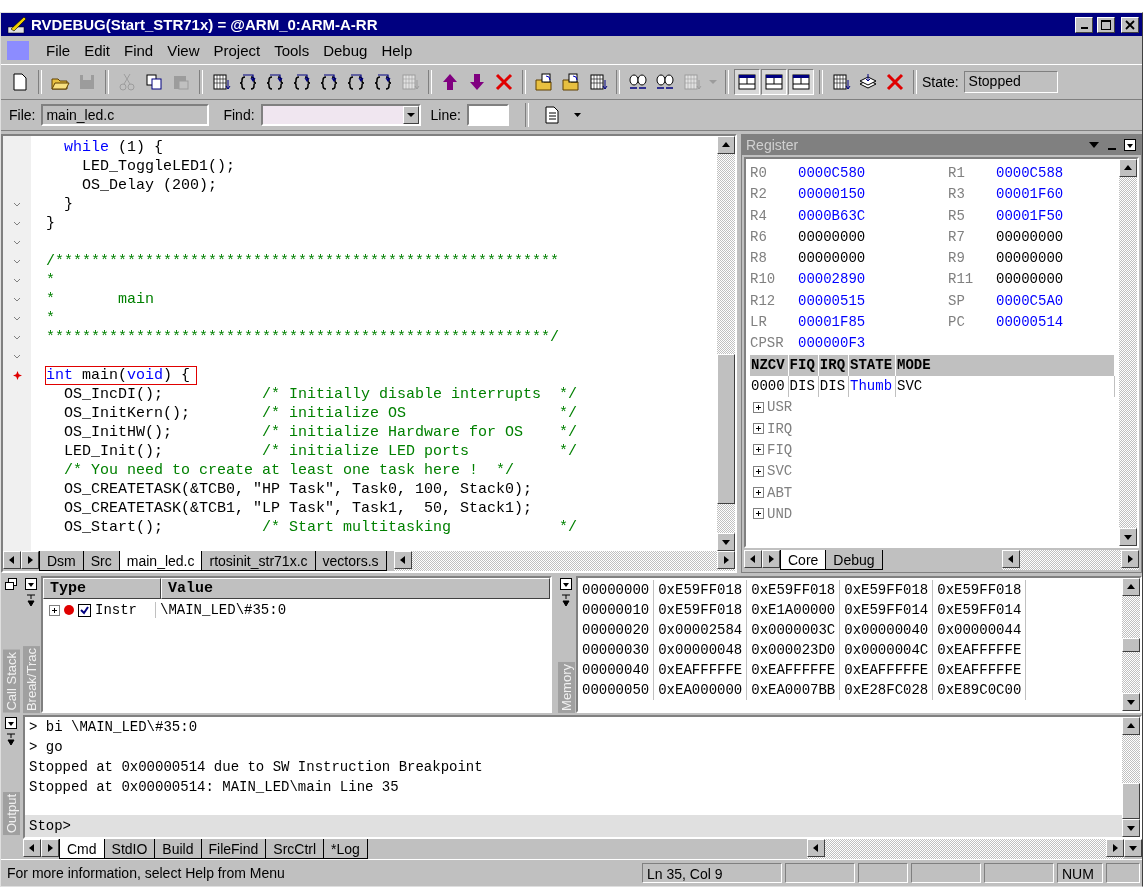  I want to click on tree-item: FIQ, so click(780, 449).